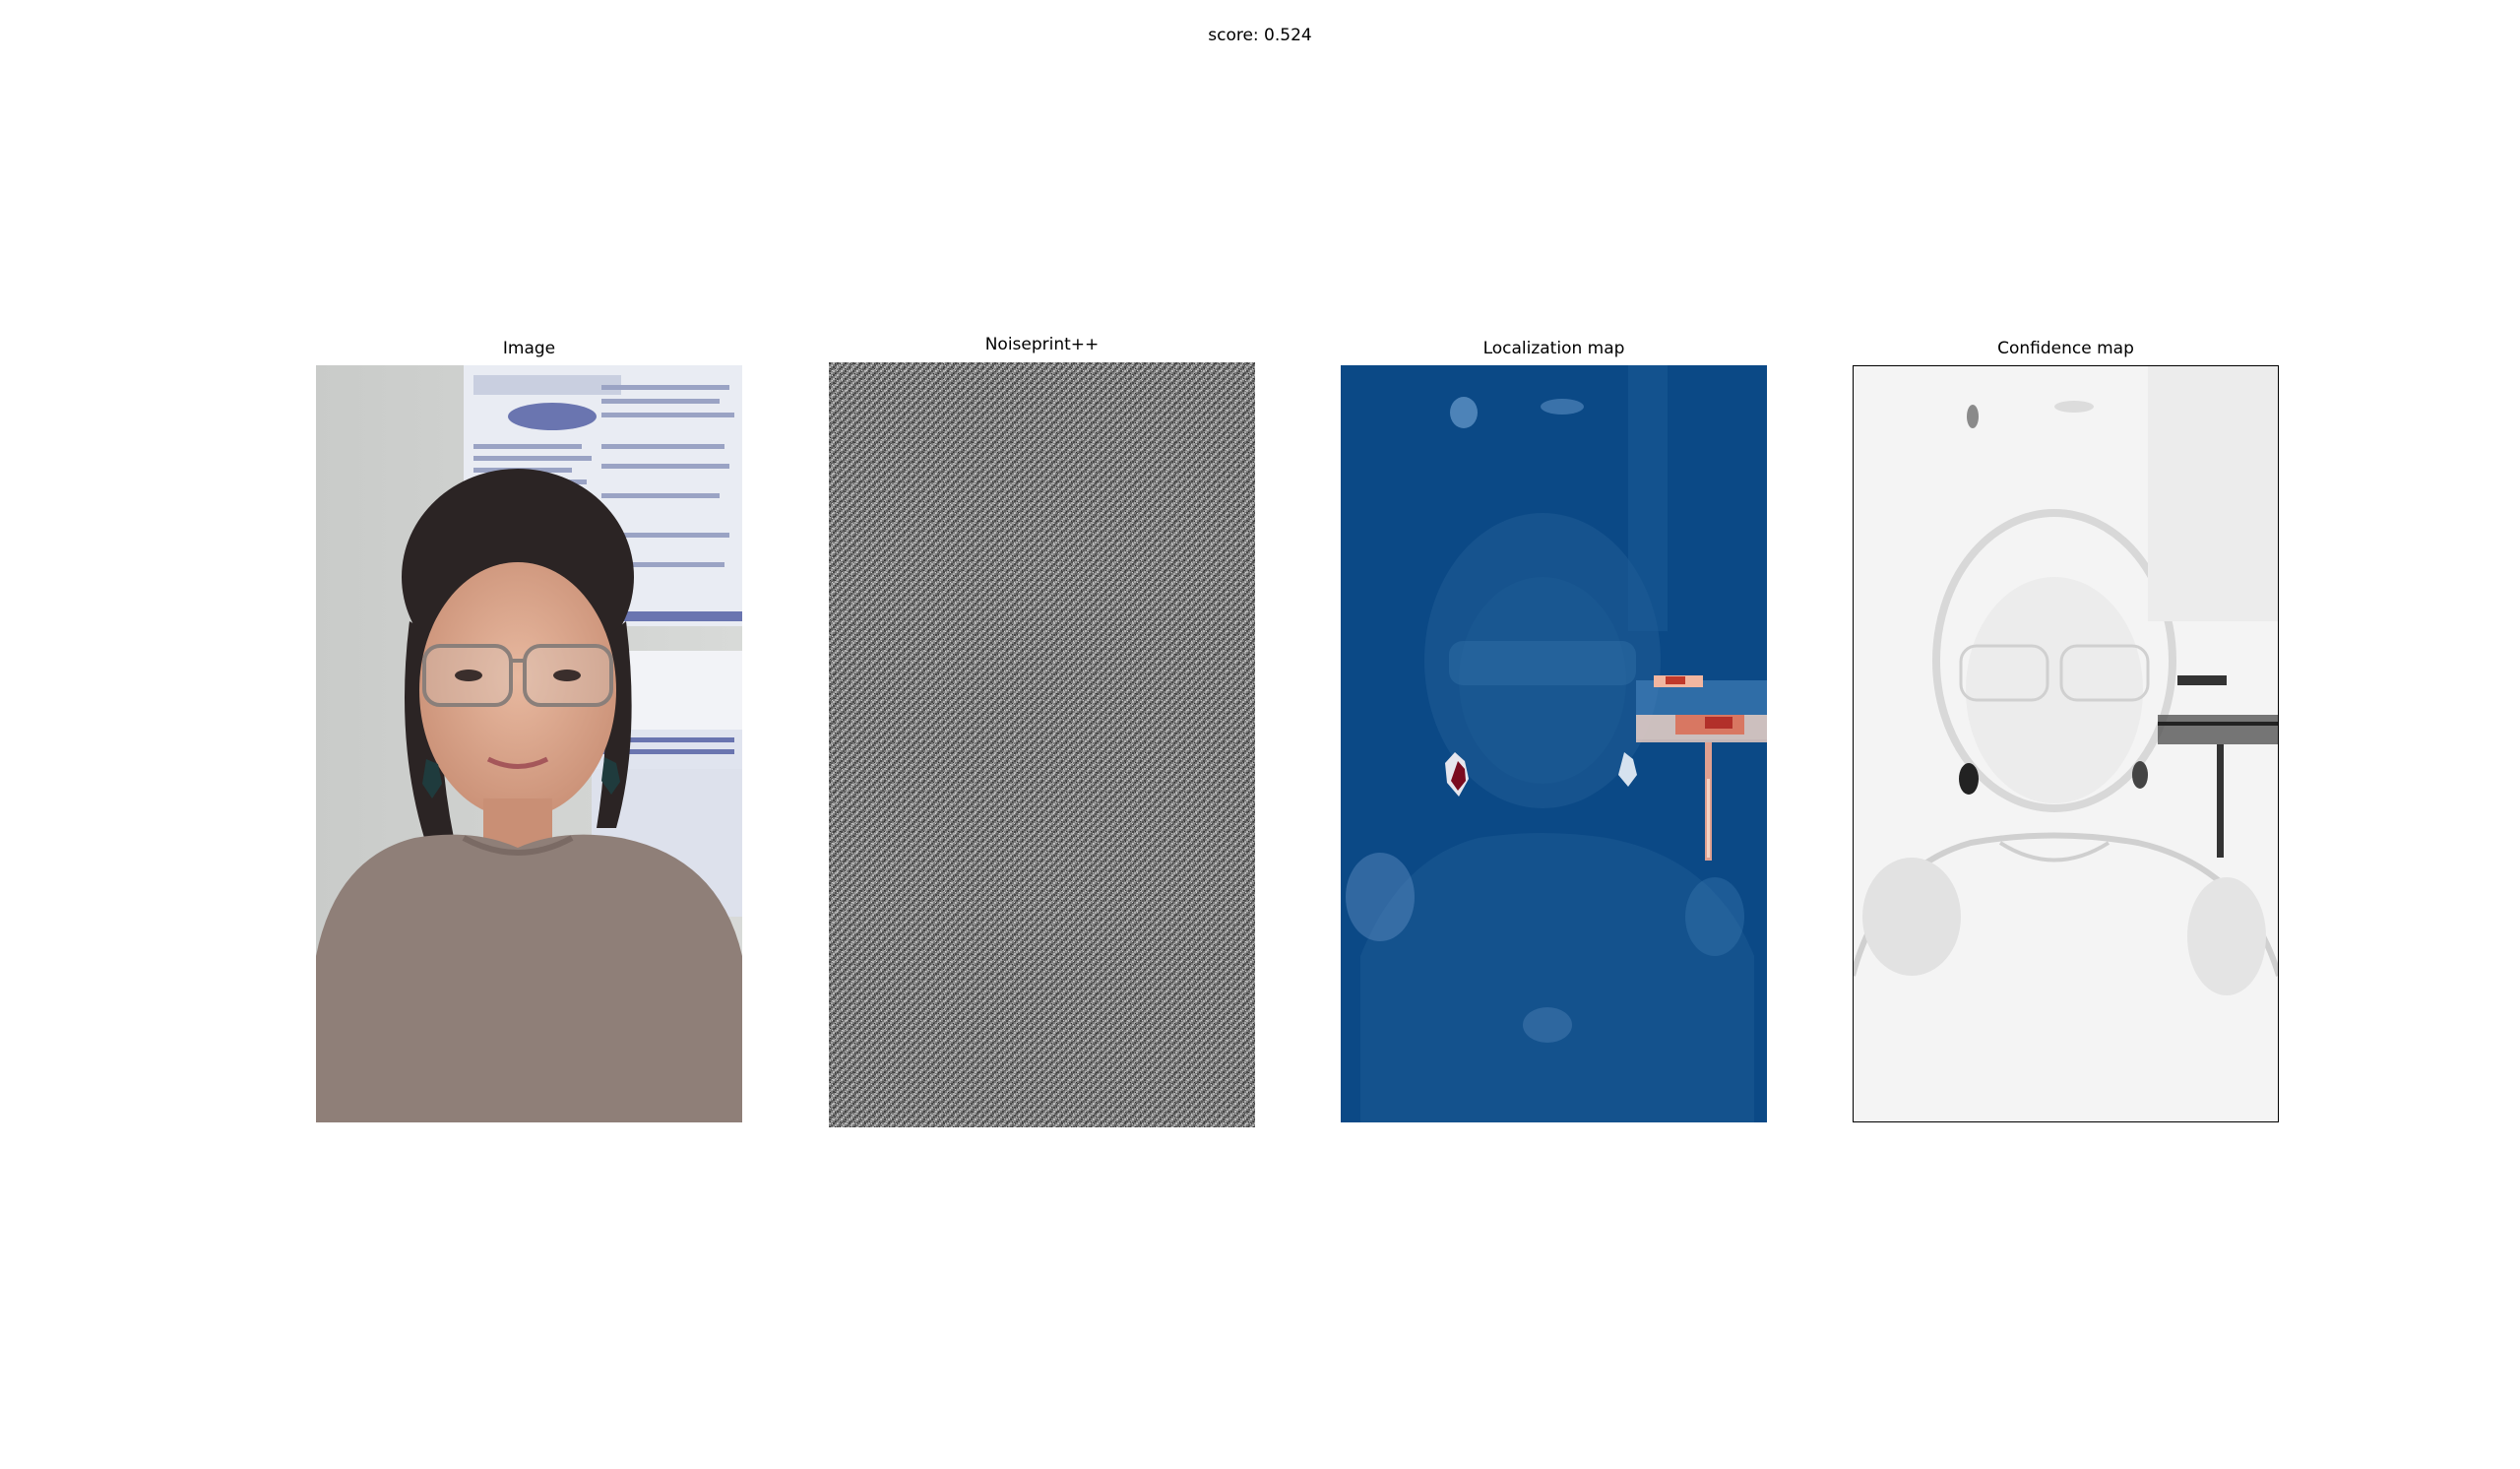 This screenshot has width=2520, height=1469. I want to click on confidence-panel-title: Confidence map, so click(2065, 348).